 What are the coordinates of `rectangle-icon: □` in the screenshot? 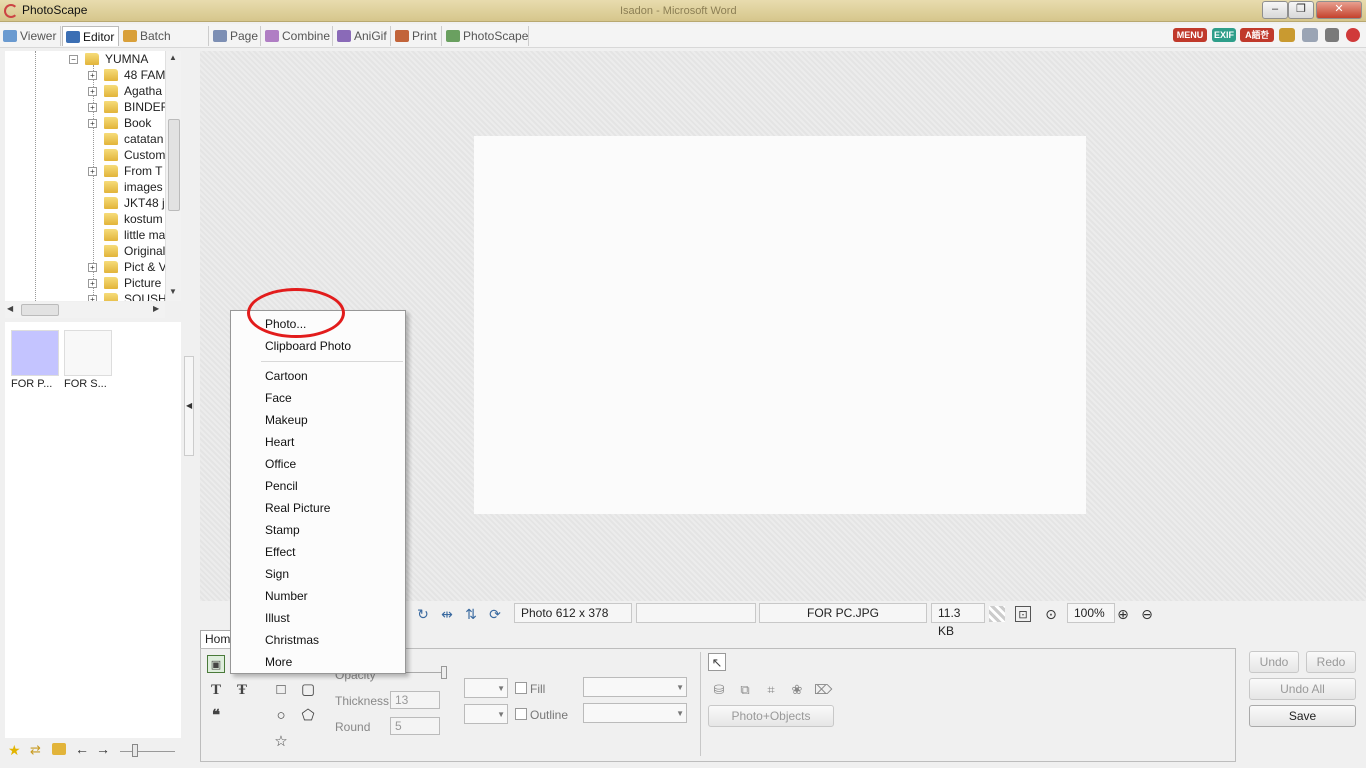 It's located at (281, 690).